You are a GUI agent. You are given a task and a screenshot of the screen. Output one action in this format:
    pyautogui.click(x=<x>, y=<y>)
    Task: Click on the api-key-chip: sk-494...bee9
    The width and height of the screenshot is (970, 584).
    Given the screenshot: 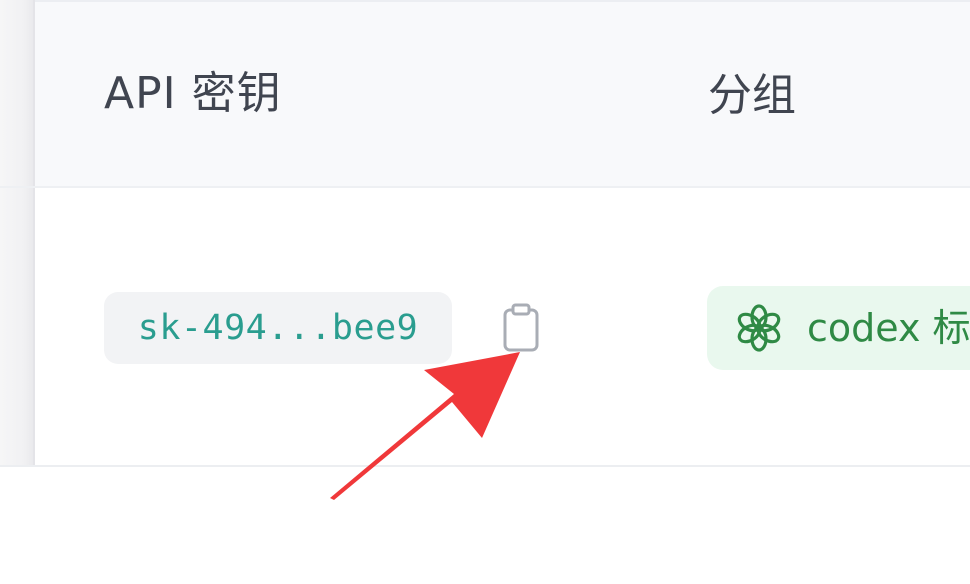 What is the action you would take?
    pyautogui.click(x=278, y=328)
    